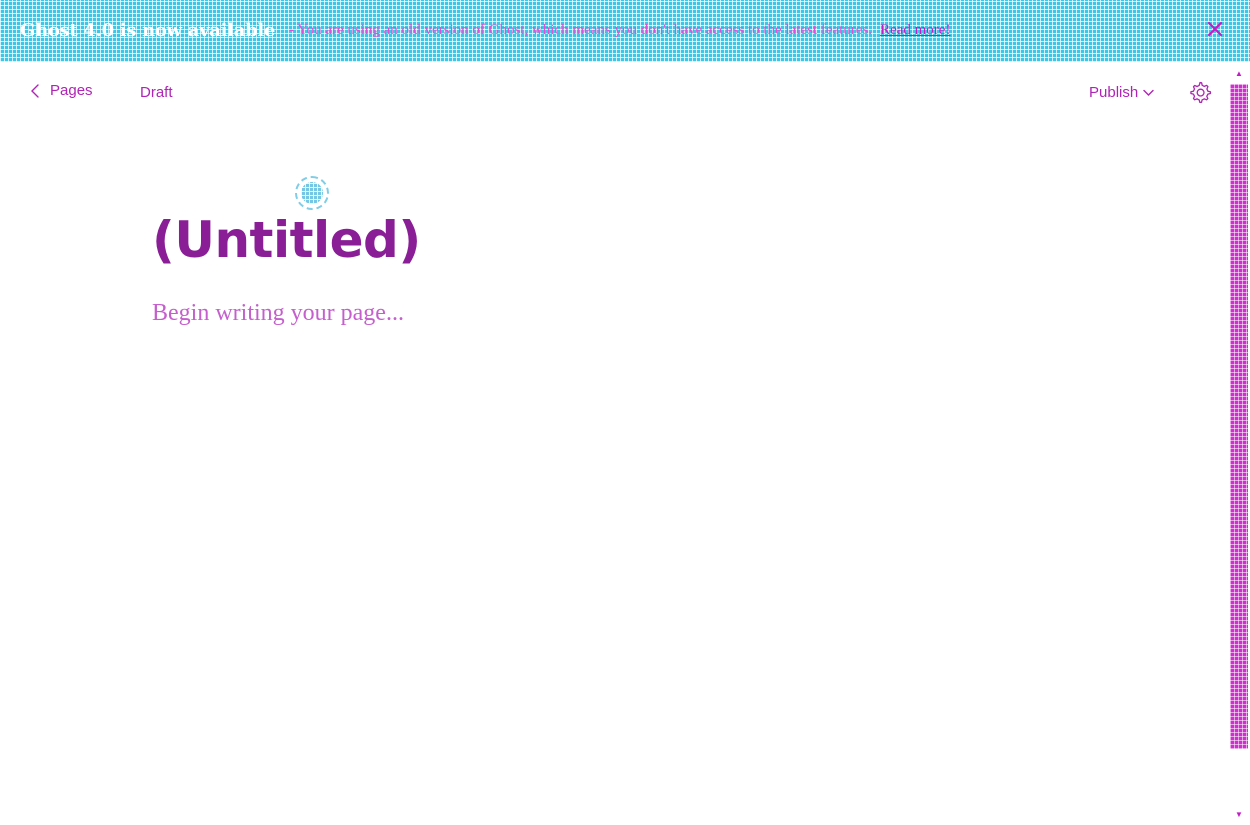 The image size is (1250, 825). I want to click on back-to-pages-link: Pages, so click(61, 90).